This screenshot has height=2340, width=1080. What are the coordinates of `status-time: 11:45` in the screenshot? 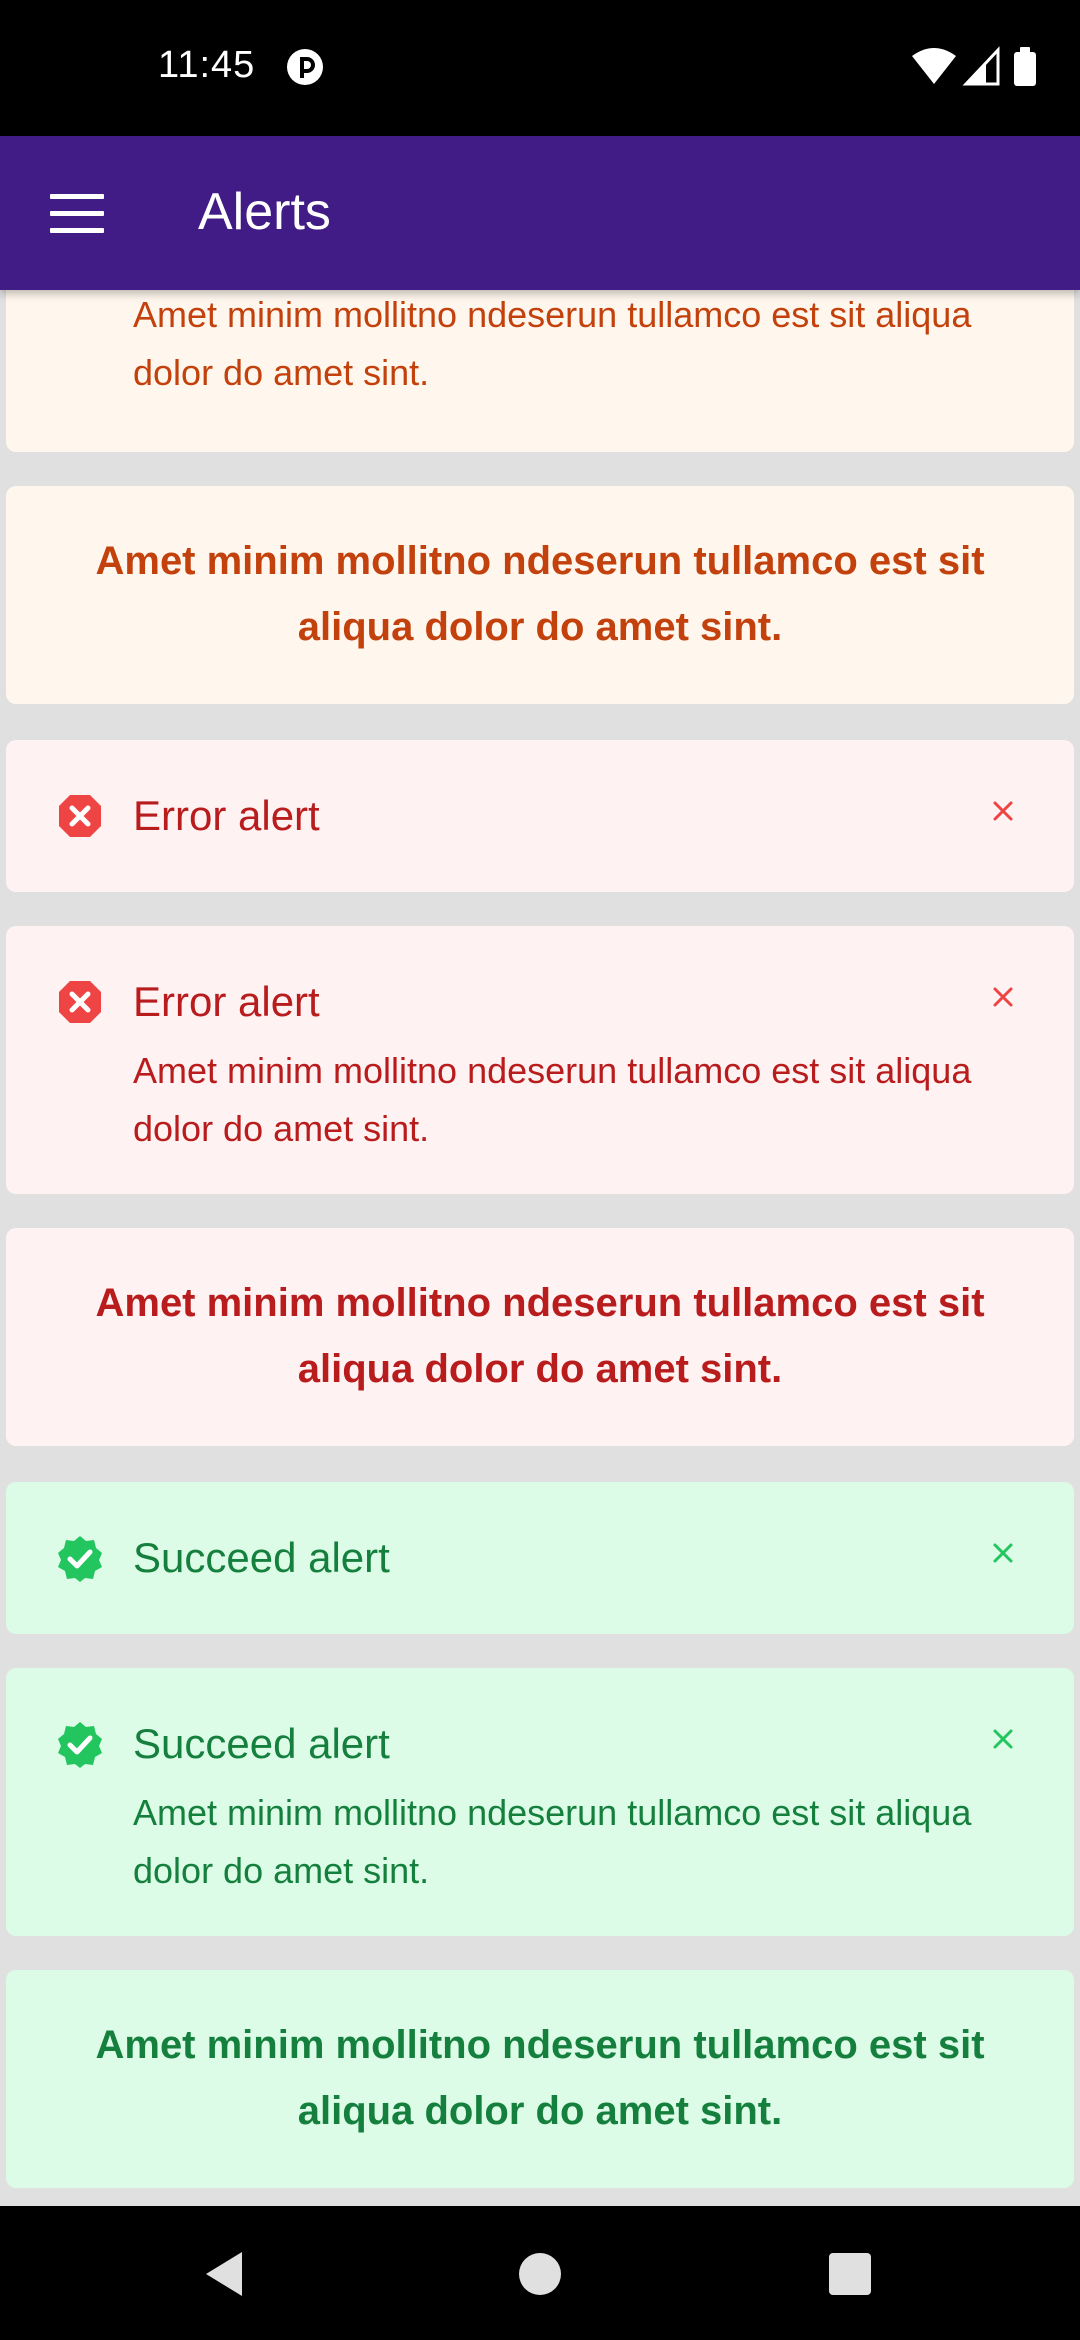 It's located at (207, 65).